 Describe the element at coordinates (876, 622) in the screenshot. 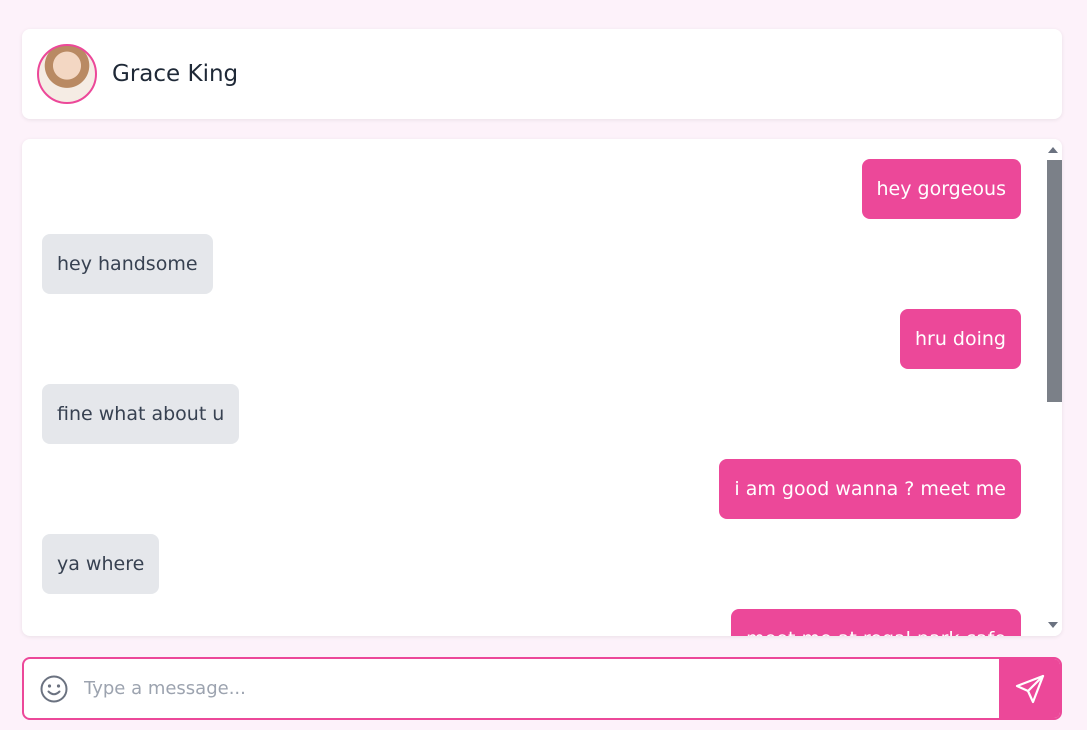

I see `message-sent: meet me at regal park cafe` at that location.